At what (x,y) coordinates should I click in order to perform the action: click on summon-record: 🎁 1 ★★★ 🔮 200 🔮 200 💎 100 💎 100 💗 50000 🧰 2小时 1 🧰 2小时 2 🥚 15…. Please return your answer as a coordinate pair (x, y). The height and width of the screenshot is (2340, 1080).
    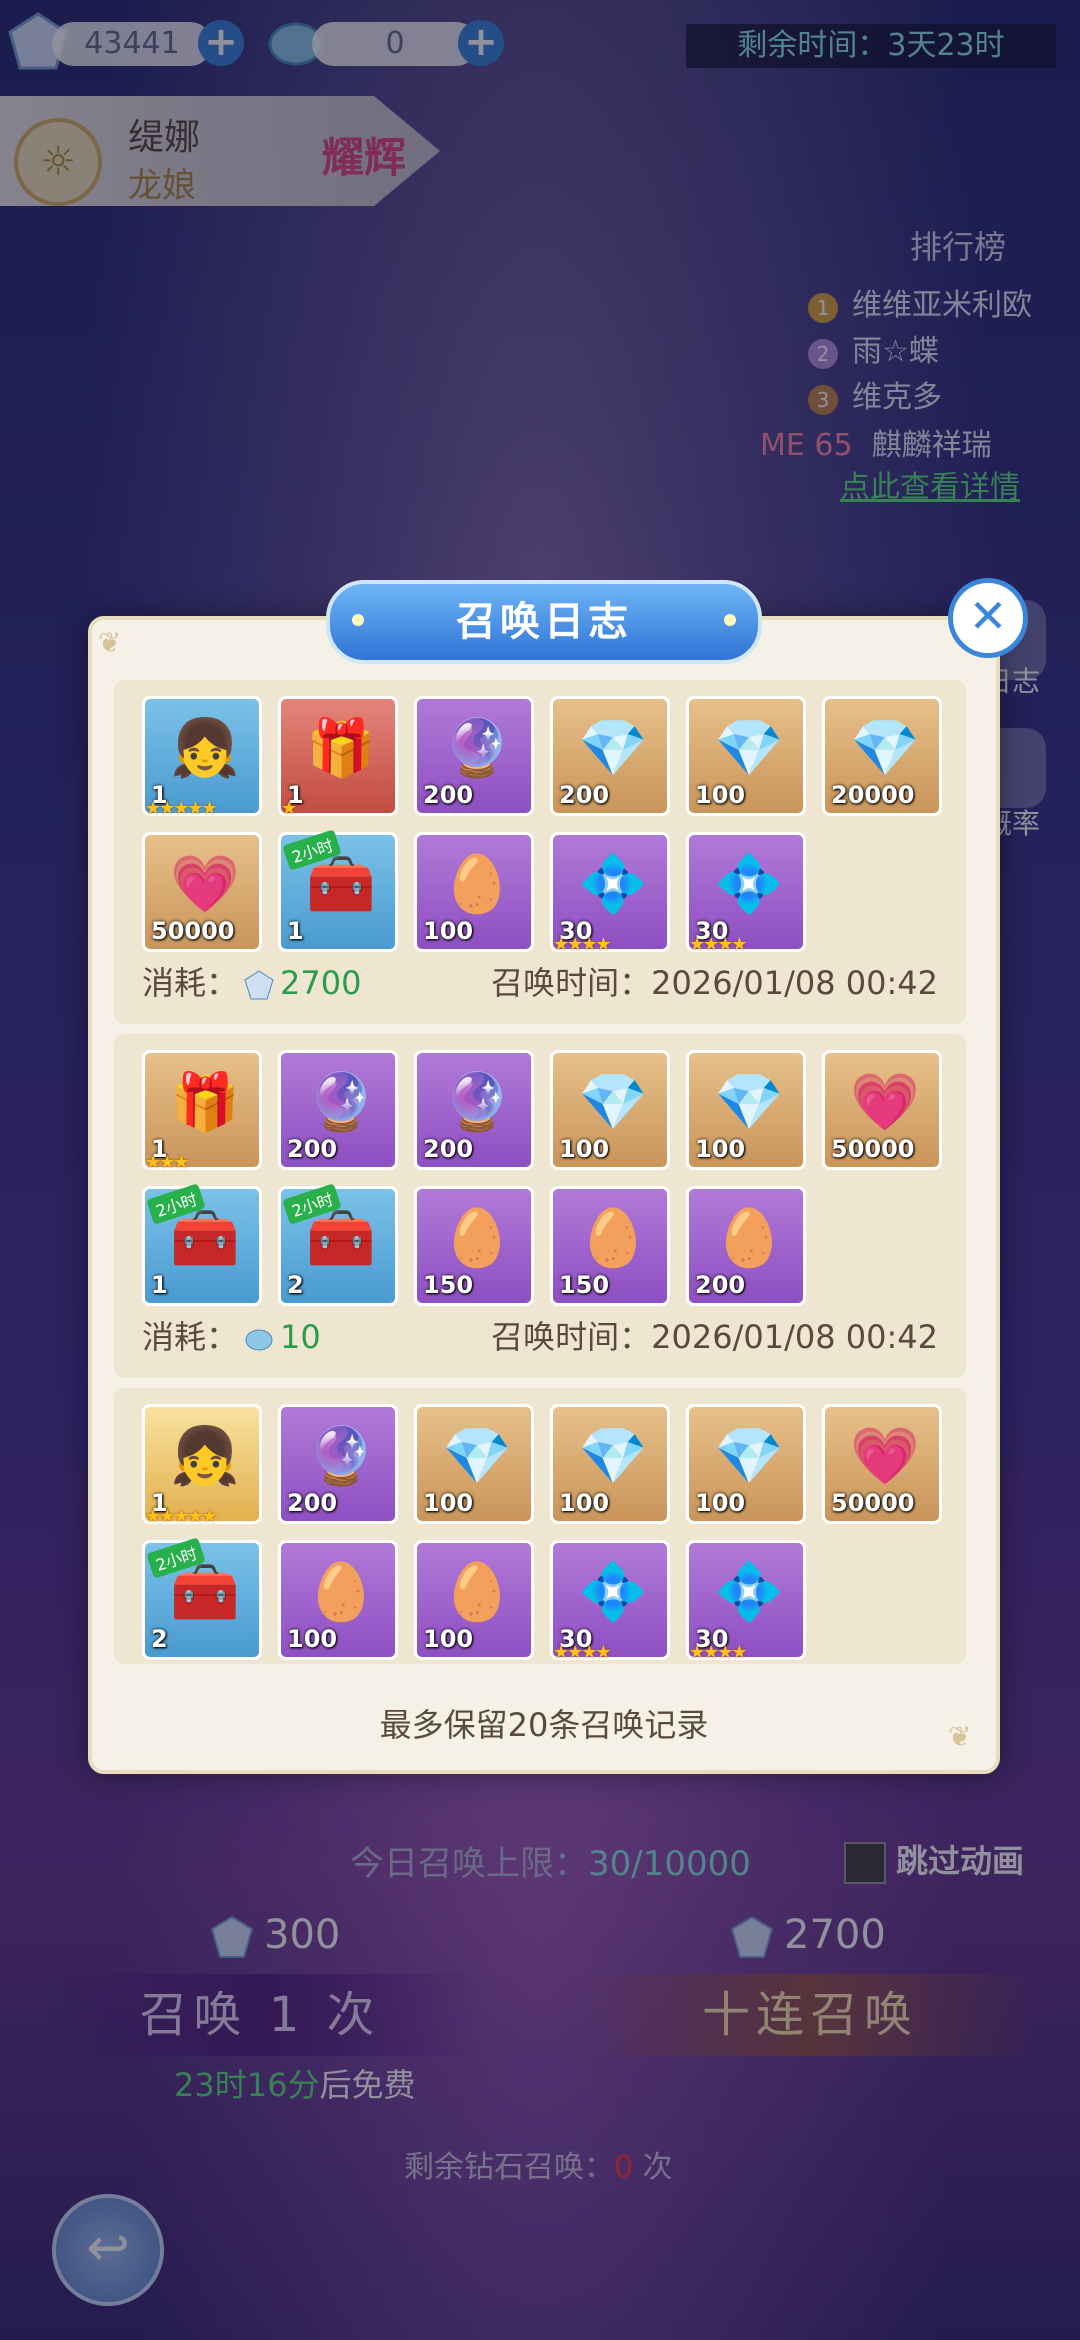
    Looking at the image, I should click on (540, 1206).